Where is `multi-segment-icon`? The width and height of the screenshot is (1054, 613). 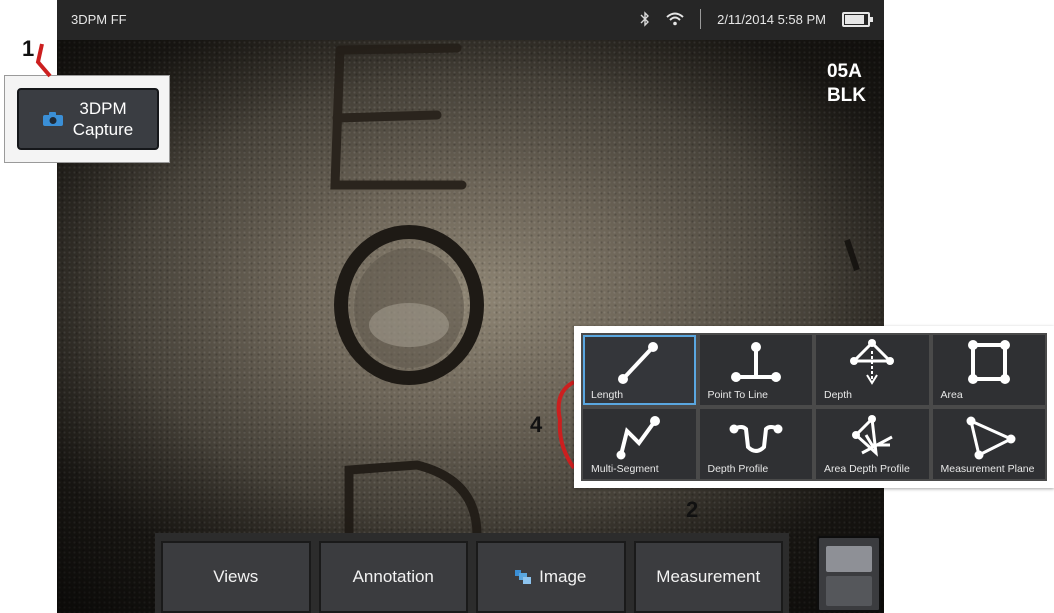 multi-segment-icon is located at coordinates (638, 438).